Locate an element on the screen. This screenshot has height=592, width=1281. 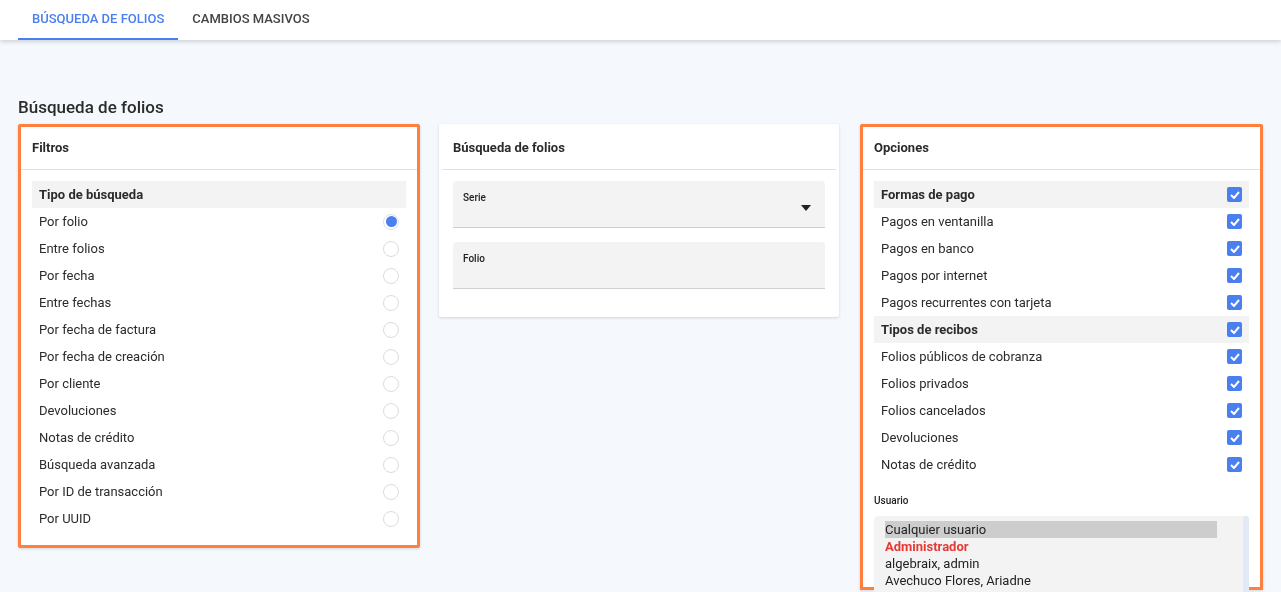
radio-option: Por fecha is located at coordinates (219, 275).